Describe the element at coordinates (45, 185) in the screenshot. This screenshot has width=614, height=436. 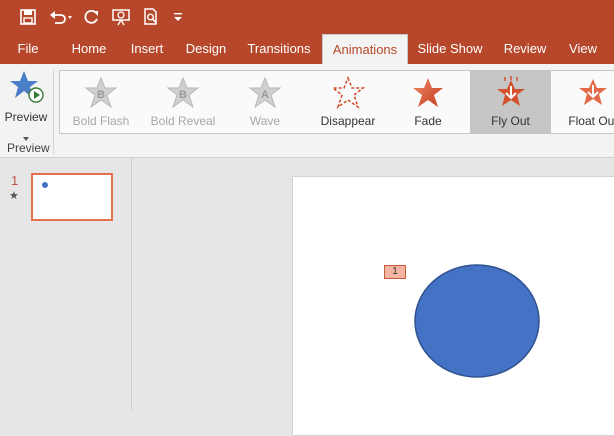
I see `thumbnail-shape` at that location.